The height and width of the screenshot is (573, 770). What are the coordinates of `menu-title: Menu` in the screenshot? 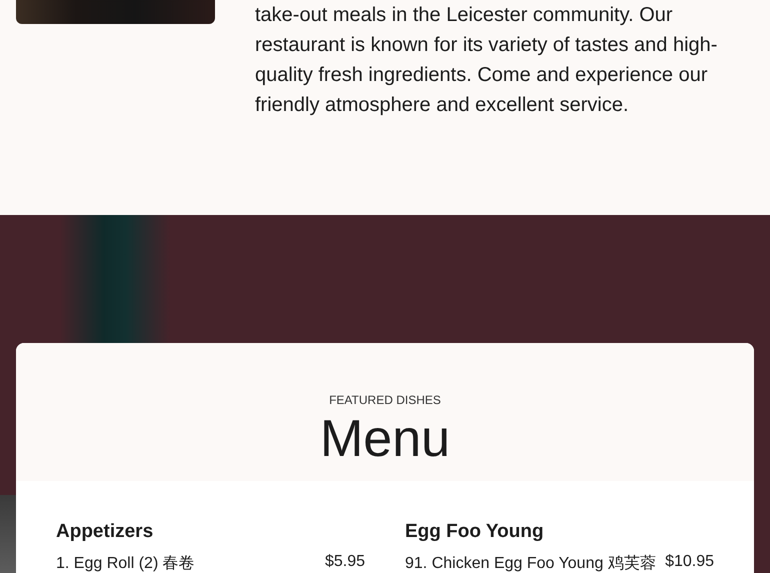 It's located at (385, 439).